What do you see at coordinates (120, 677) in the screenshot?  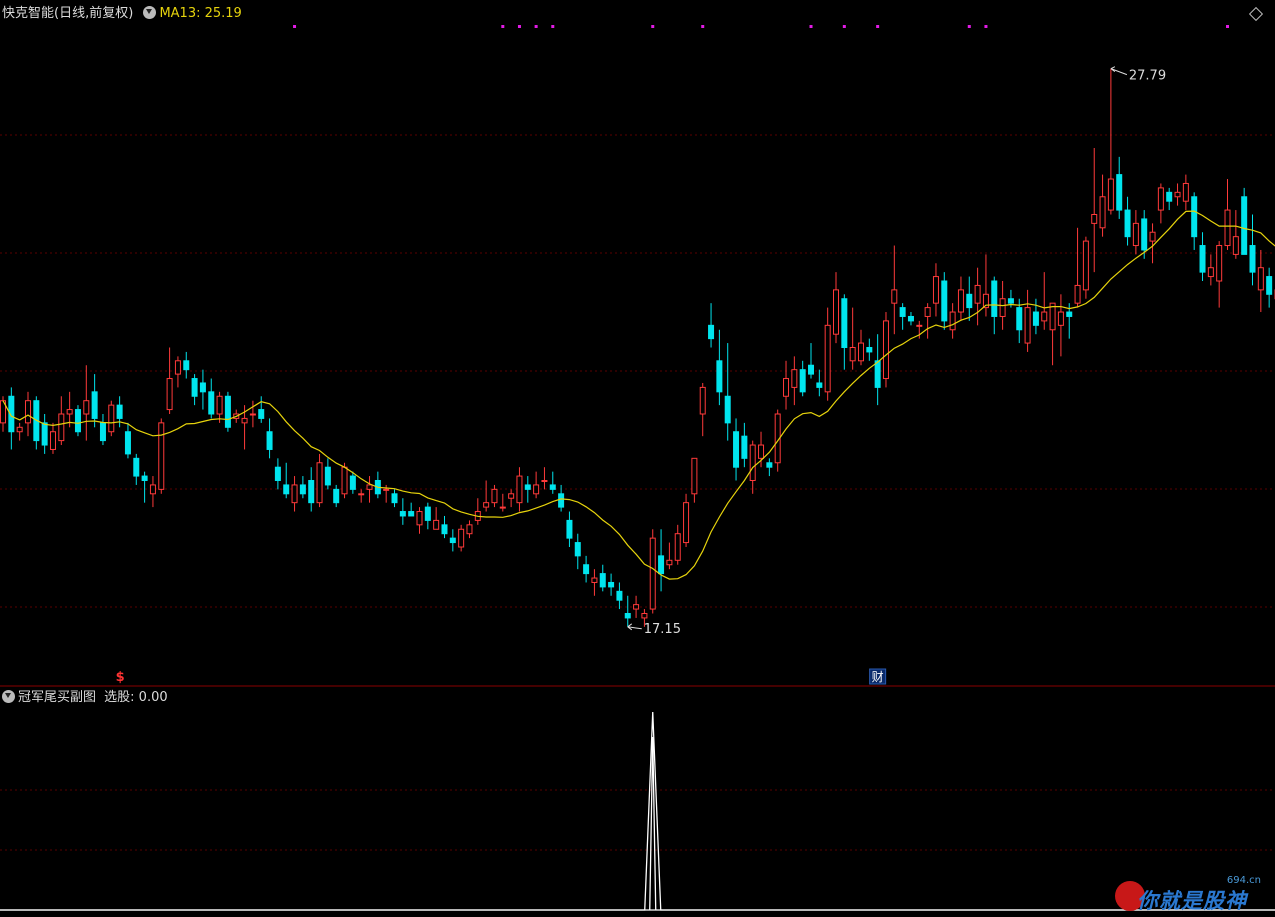 I see `s-marker: $` at bounding box center [120, 677].